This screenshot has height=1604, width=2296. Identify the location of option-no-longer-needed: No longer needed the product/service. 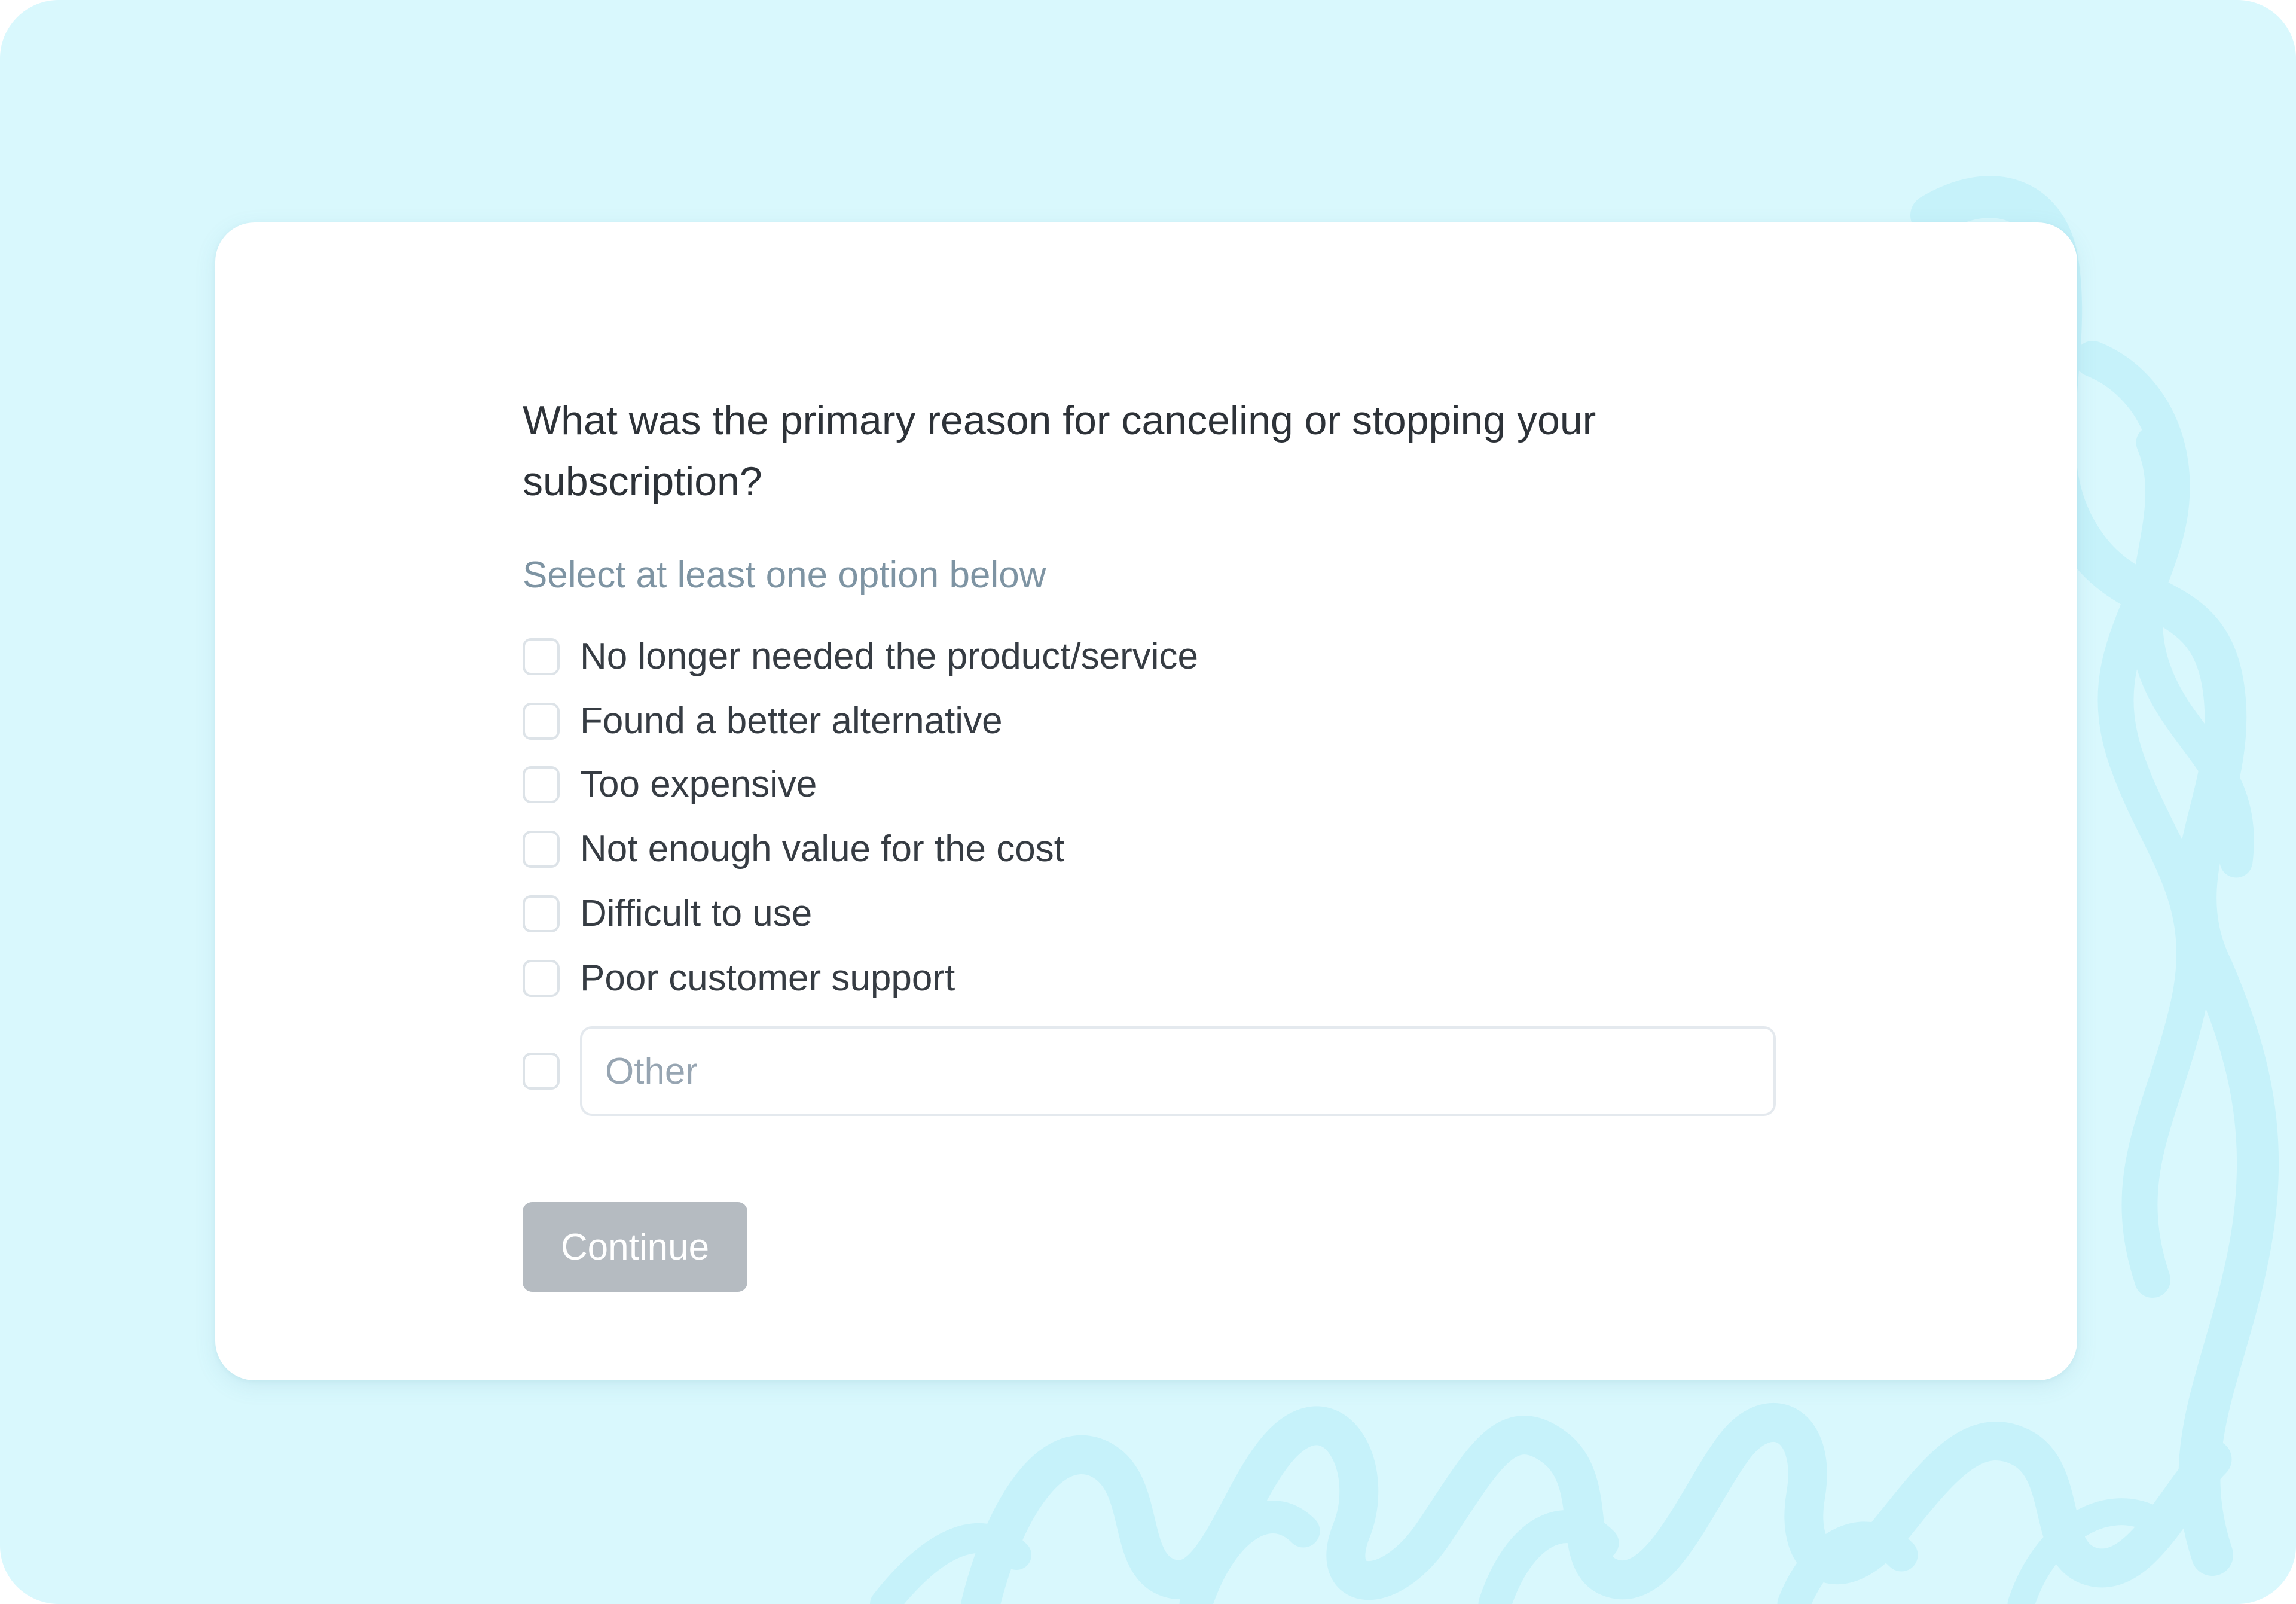
(860, 657).